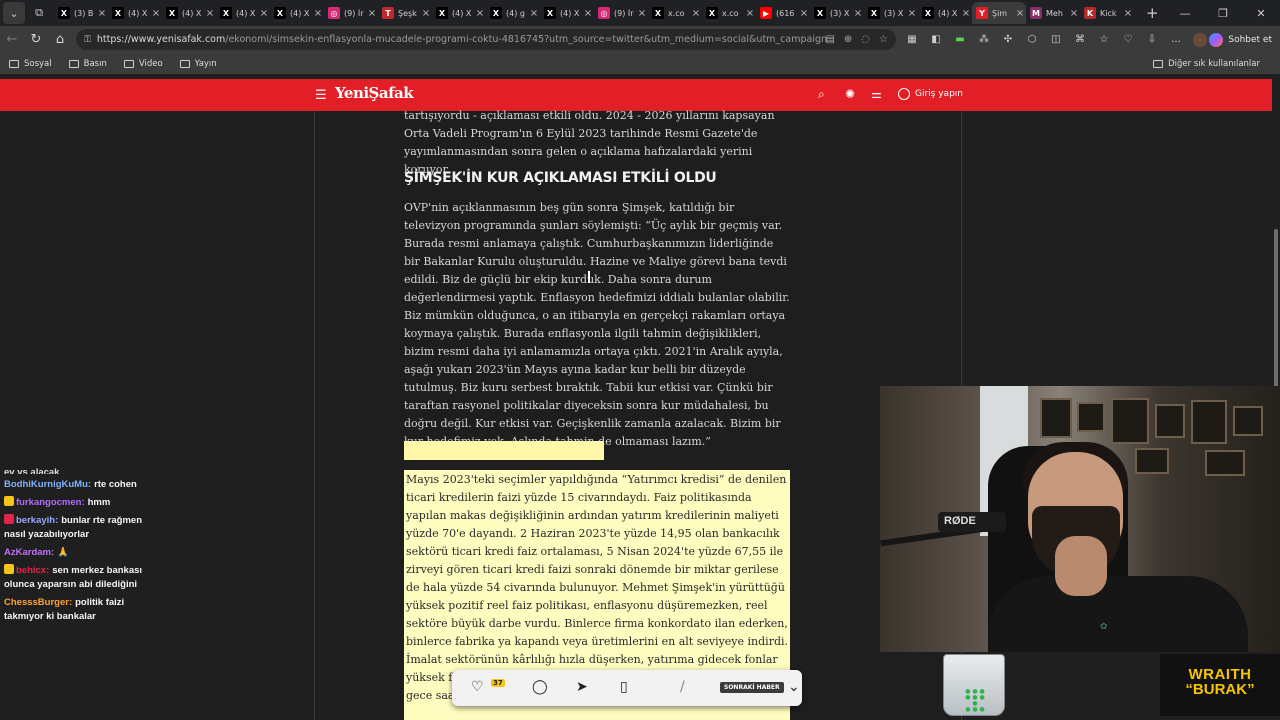  What do you see at coordinates (848, 39) in the screenshot?
I see `zoom-icon: ⊕` at bounding box center [848, 39].